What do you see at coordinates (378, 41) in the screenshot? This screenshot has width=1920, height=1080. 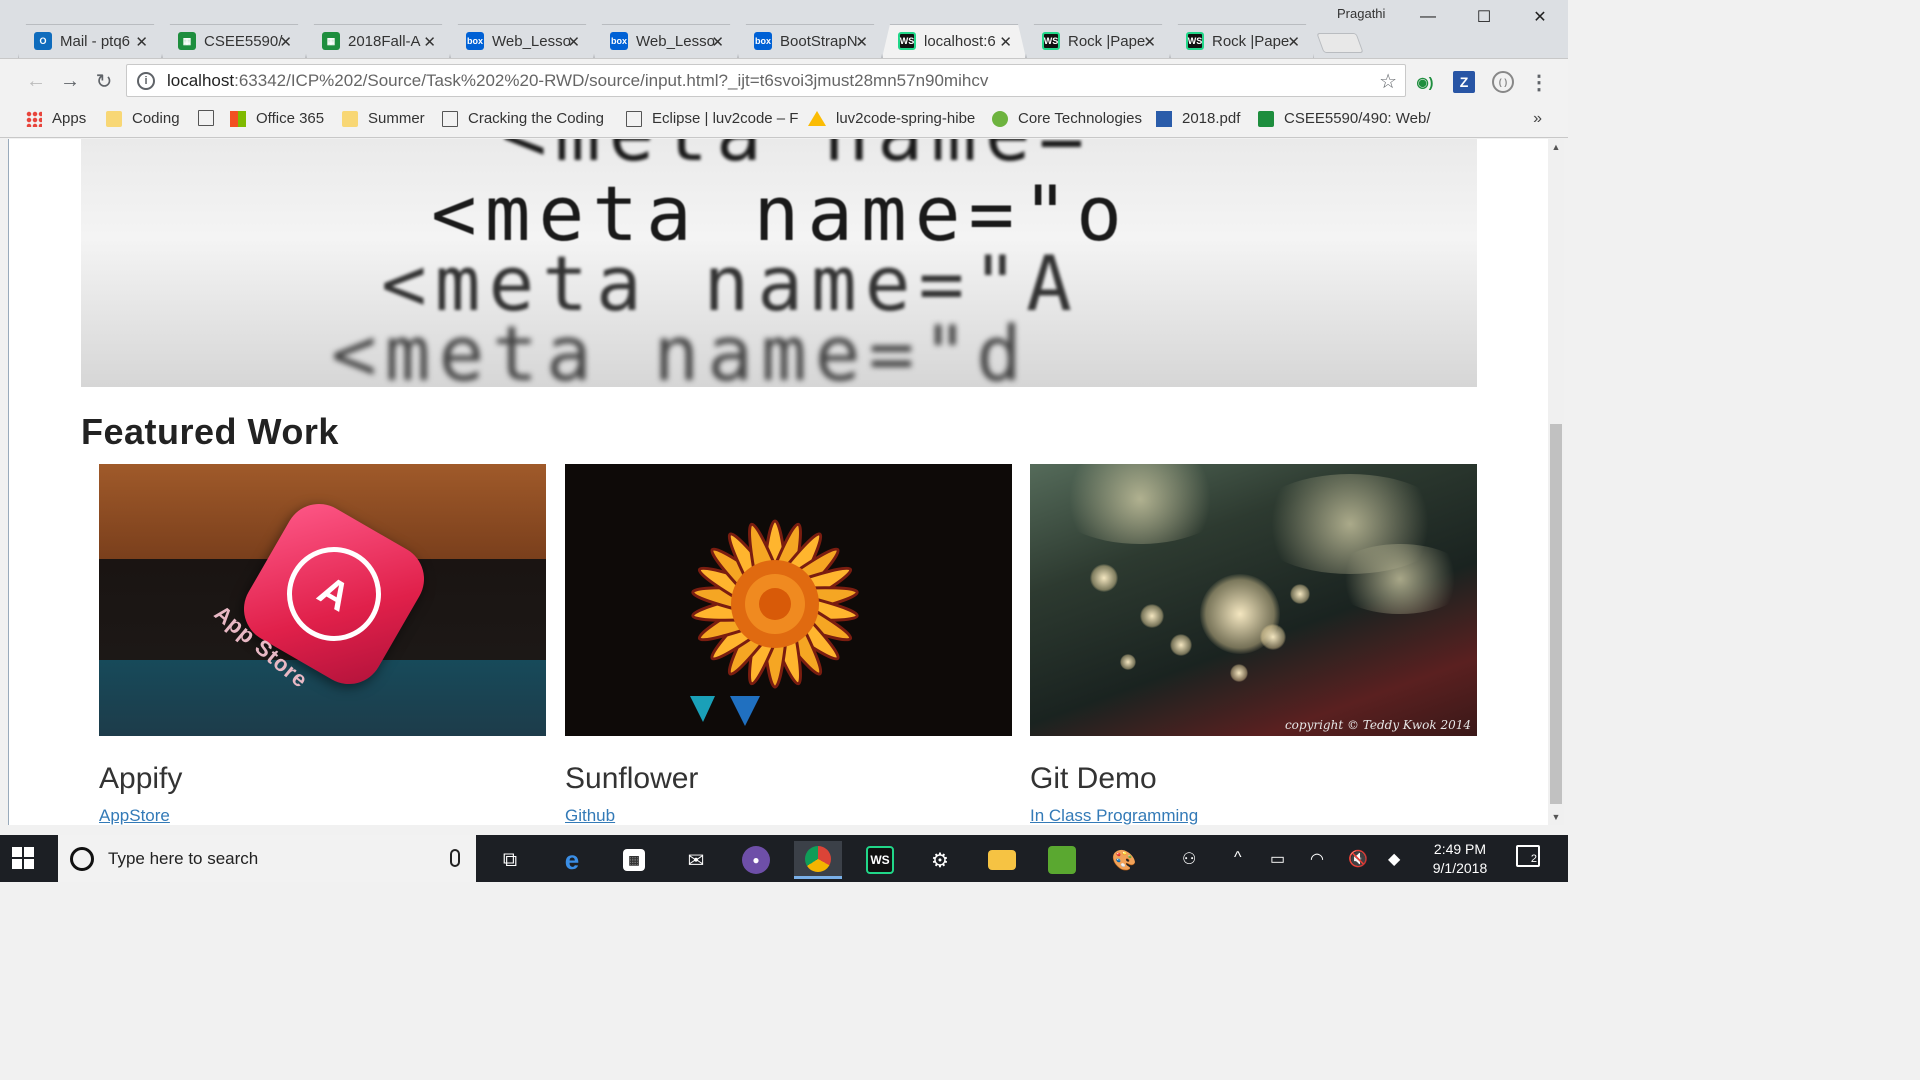 I see `tab-2018fall: ▦ 2018Fall-A ✕` at bounding box center [378, 41].